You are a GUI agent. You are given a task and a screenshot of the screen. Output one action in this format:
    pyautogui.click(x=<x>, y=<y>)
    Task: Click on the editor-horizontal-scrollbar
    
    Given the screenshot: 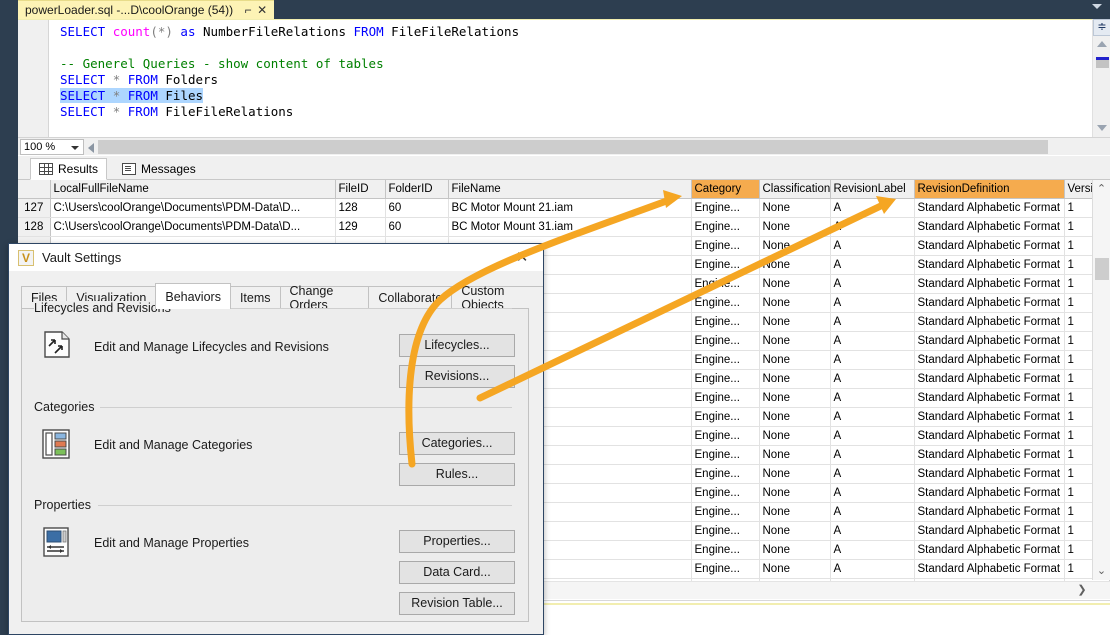 What is the action you would take?
    pyautogui.click(x=602, y=147)
    